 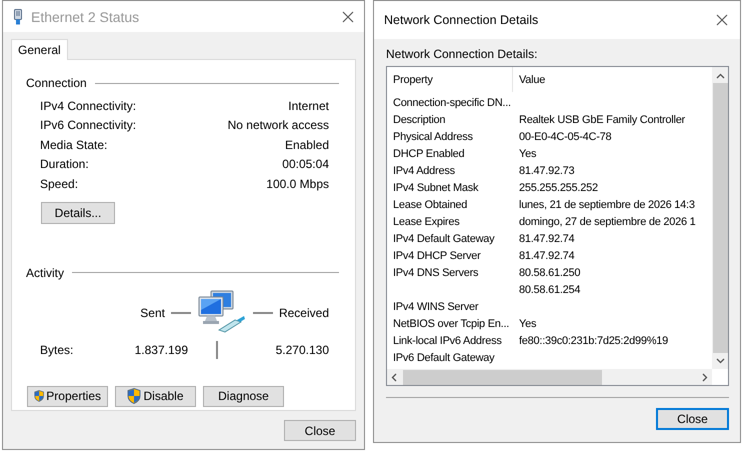 What do you see at coordinates (18, 16) in the screenshot?
I see `plug-icon` at bounding box center [18, 16].